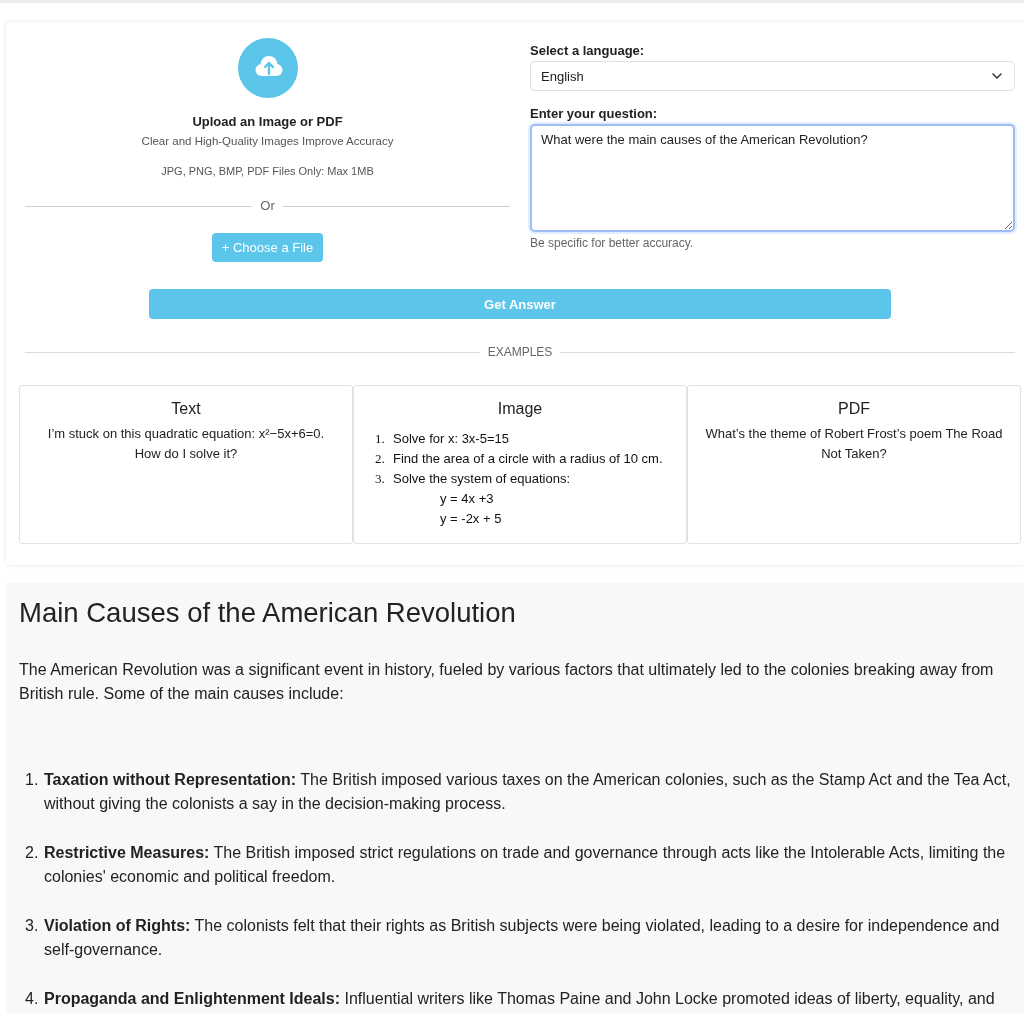 The image size is (1024, 1013). What do you see at coordinates (527, 792) in the screenshot?
I see `cause-text: Taxation without Representation: The British imposed various taxes on the American colonies, such as the Stamp Act and the Tea Act, without giving the colonists a say in the decision-making process.` at bounding box center [527, 792].